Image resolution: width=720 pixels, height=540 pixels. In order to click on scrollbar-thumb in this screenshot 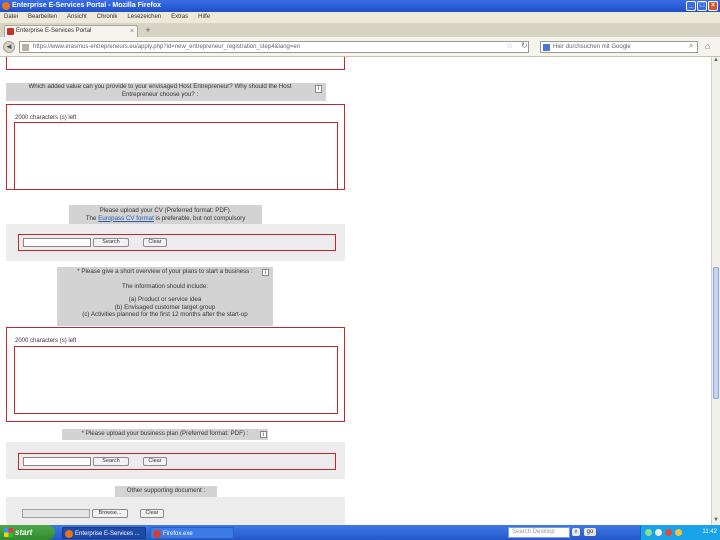, I will do `click(716, 333)`.